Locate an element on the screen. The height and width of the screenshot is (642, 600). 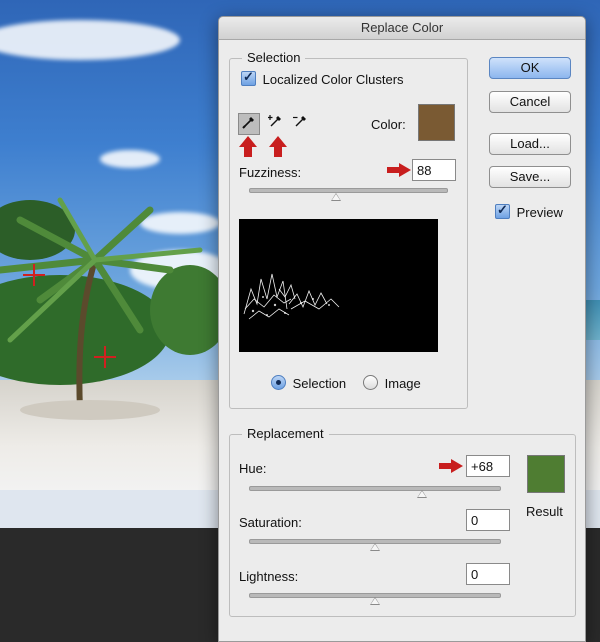
selection-mask-image is located at coordinates (291, 296).